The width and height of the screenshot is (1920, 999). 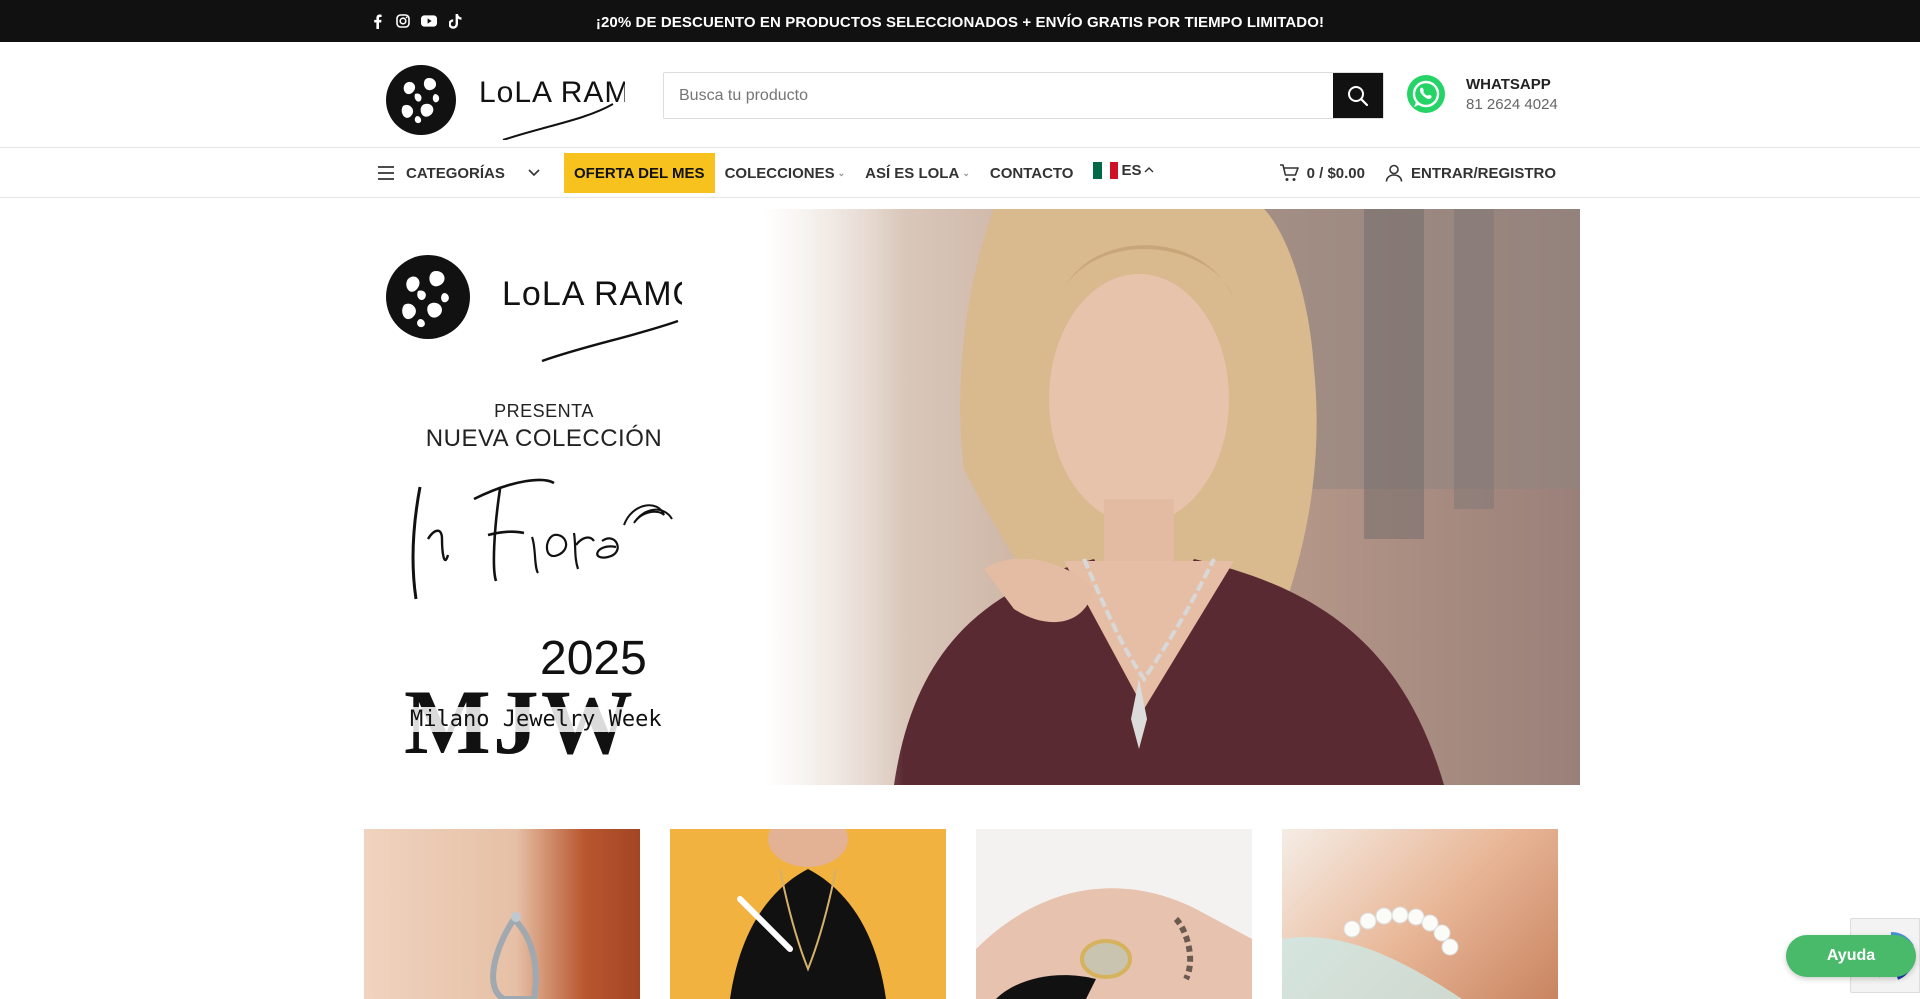 I want to click on language-selector: ES, so click(x=1123, y=170).